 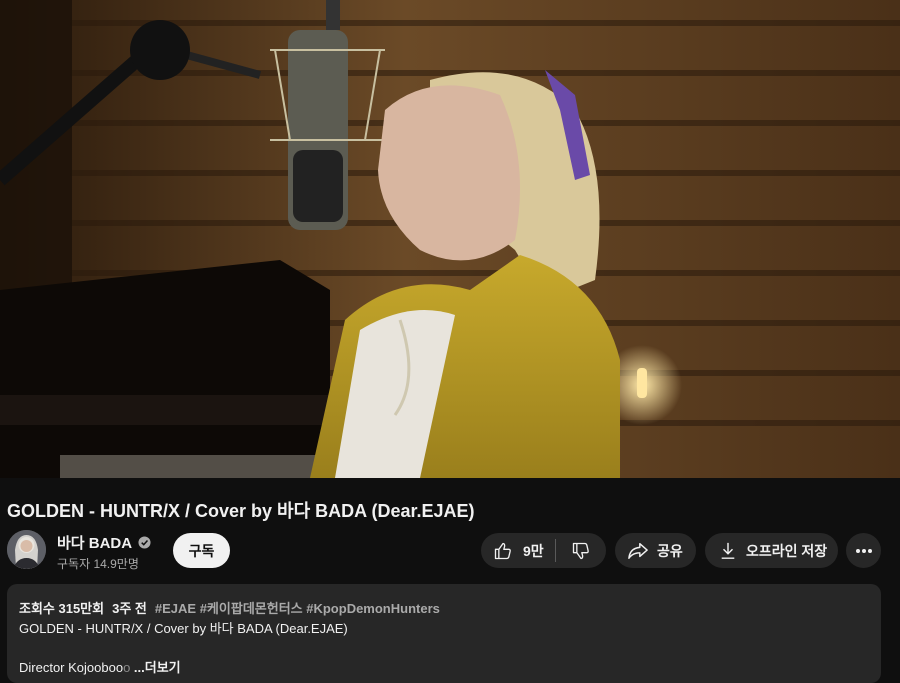 I want to click on more-actions-button, so click(x=863, y=550).